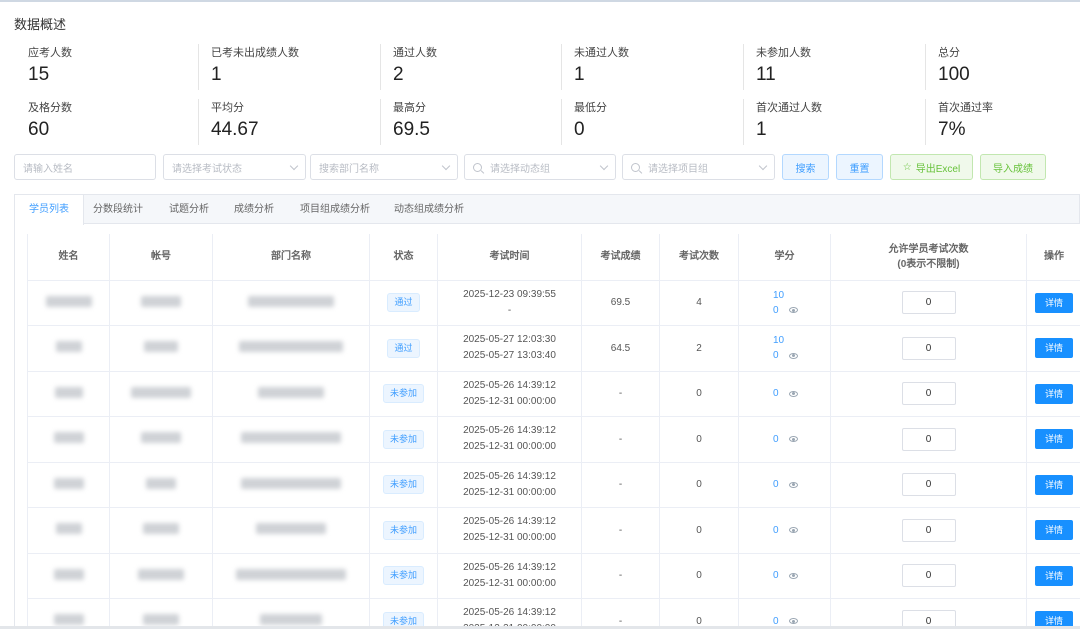  What do you see at coordinates (403, 303) in the screenshot?
I see `status-badge: 通过` at bounding box center [403, 303].